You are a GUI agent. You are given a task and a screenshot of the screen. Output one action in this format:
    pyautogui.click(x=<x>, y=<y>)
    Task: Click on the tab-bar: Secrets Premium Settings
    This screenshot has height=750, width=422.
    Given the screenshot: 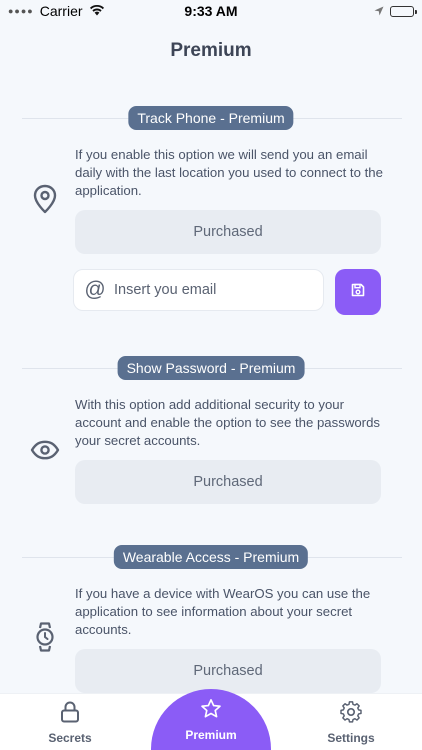 What is the action you would take?
    pyautogui.click(x=211, y=719)
    